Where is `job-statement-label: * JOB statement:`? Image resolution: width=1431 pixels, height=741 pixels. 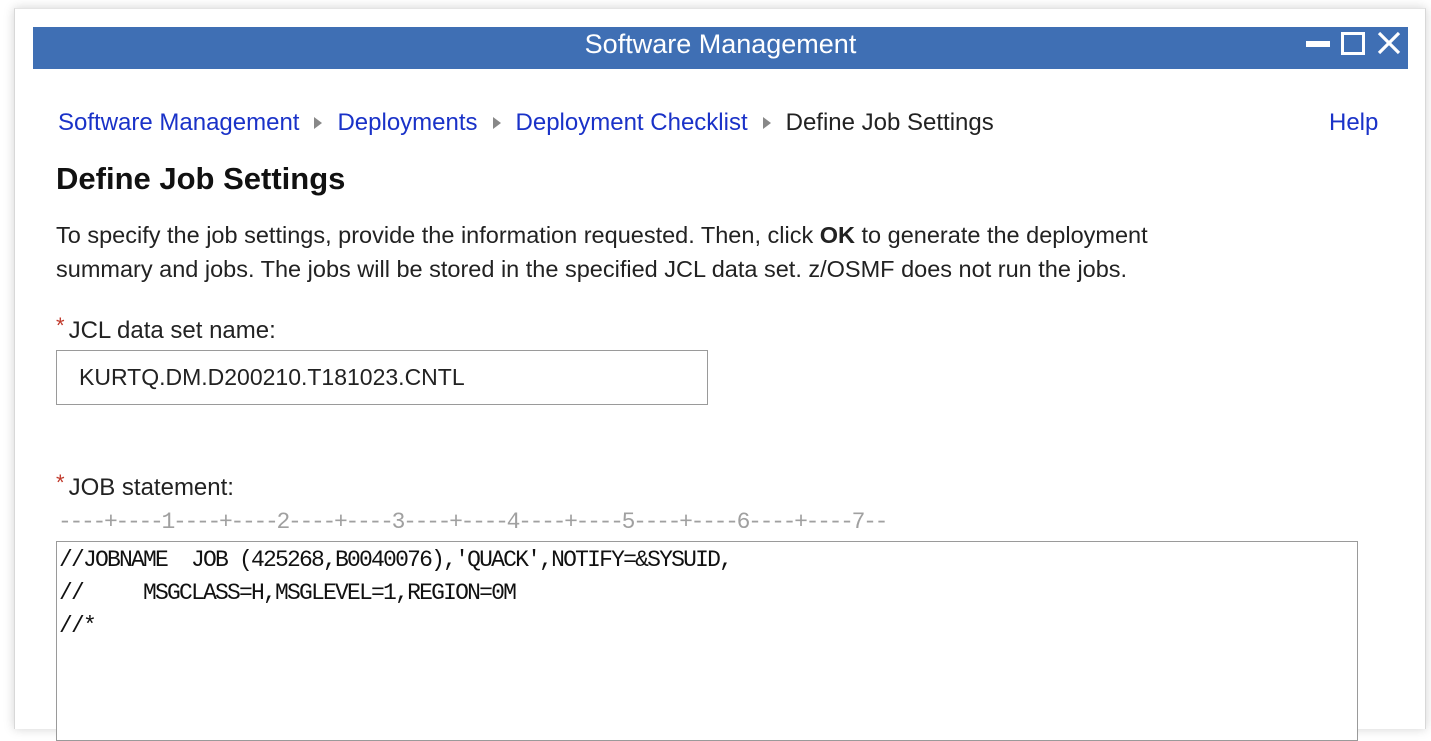
job-statement-label: * JOB statement: is located at coordinates (145, 486).